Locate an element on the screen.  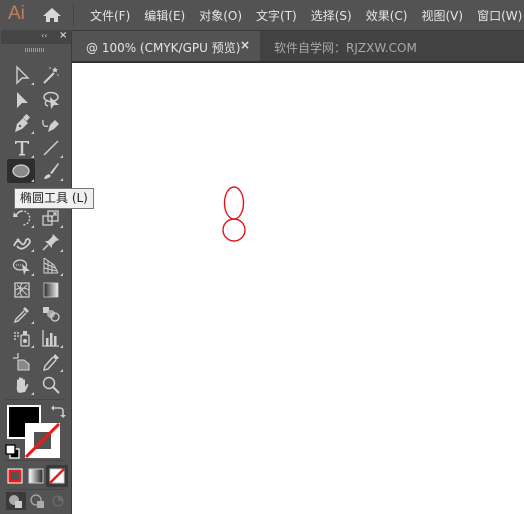
close-panel-icon: × is located at coordinates (63, 35).